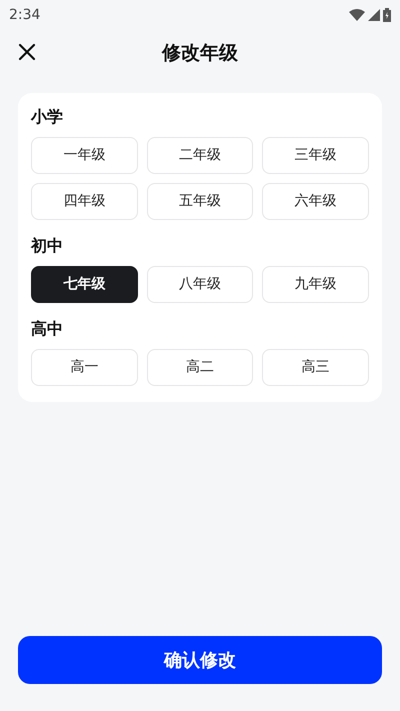 This screenshot has width=400, height=711. What do you see at coordinates (24, 15) in the screenshot?
I see `status-time: 2:34` at bounding box center [24, 15].